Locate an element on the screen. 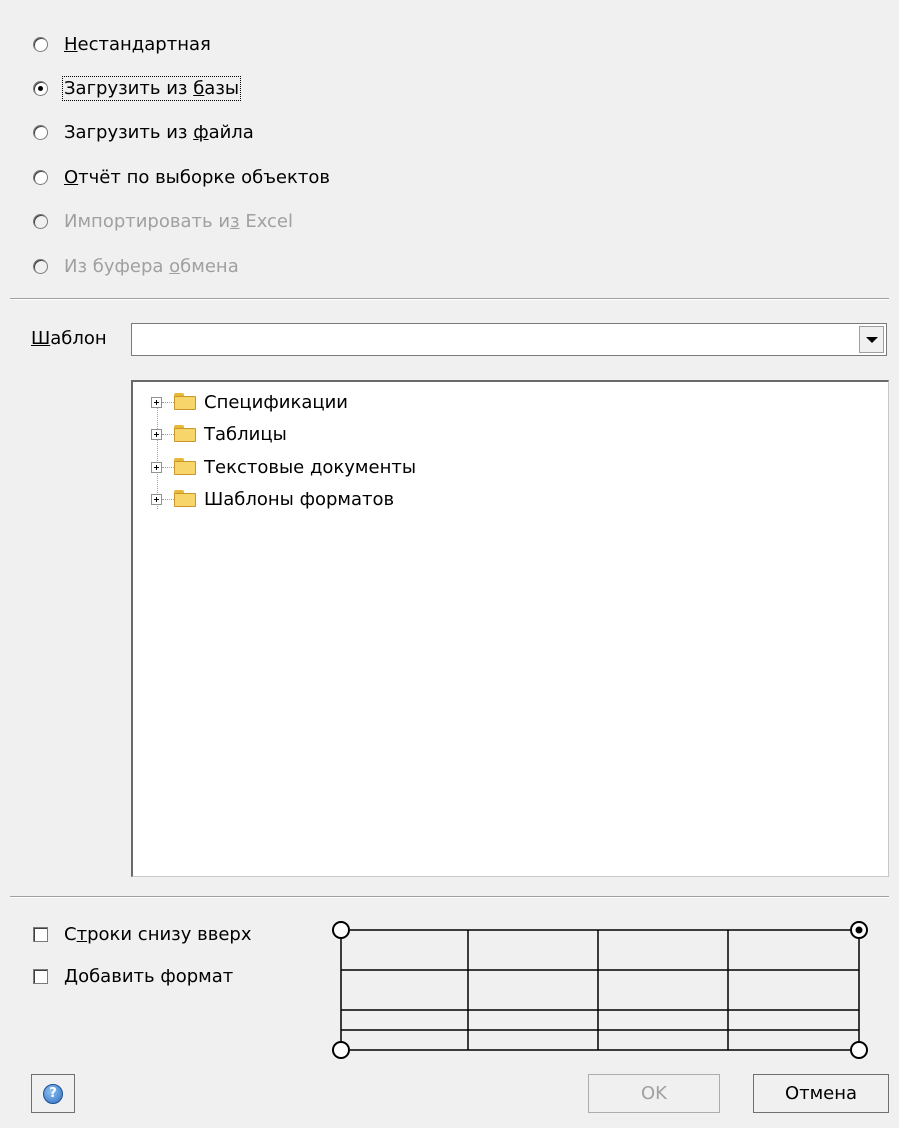  radio-from-clipboard: Из буфера обмена is located at coordinates (136, 266).